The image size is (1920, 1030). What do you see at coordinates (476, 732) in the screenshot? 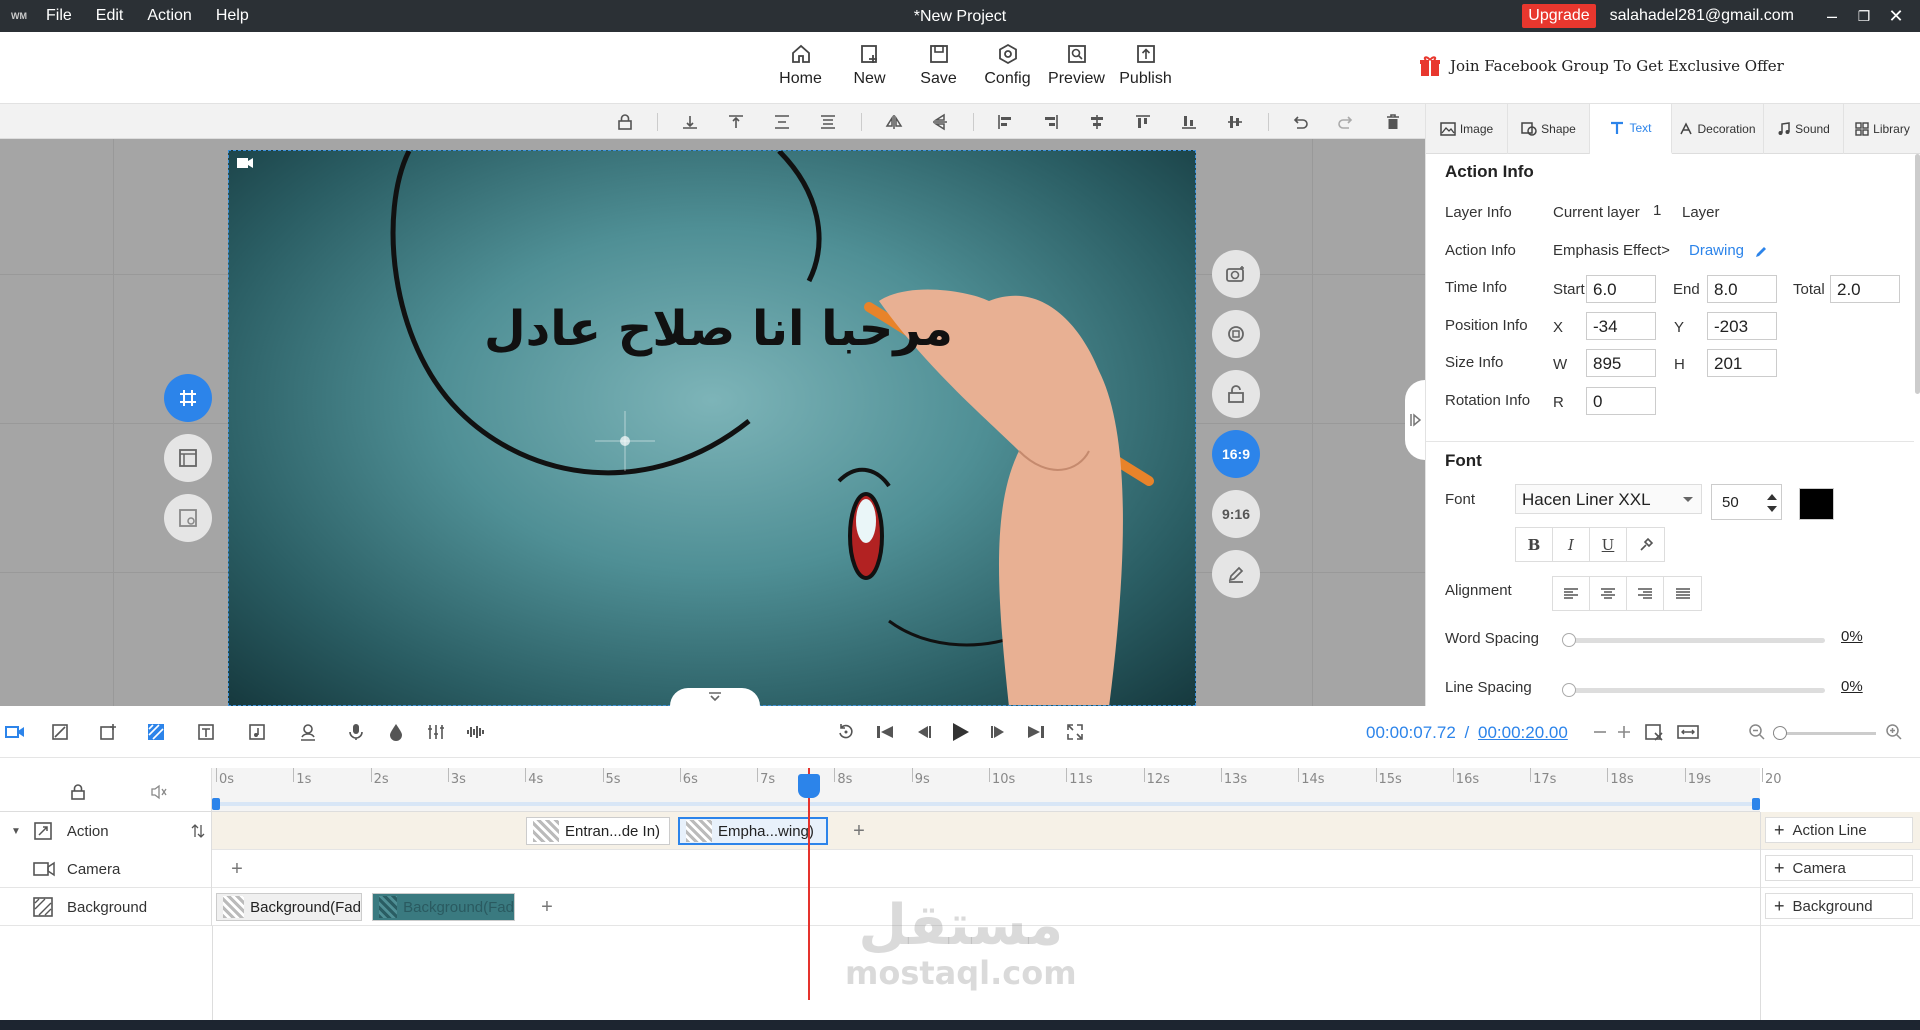
I see `waveform-button` at bounding box center [476, 732].